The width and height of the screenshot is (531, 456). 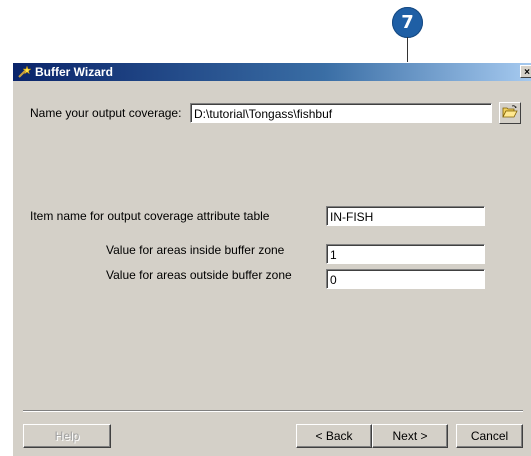 I want to click on open-folder-icon, so click(x=510, y=113).